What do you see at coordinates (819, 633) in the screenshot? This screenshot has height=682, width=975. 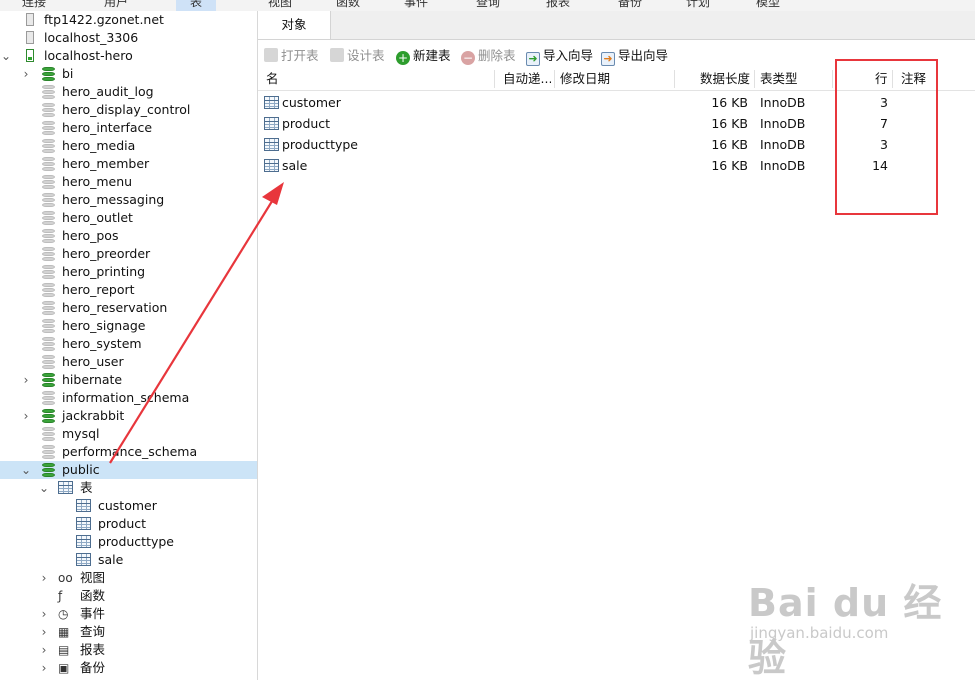 I see `watermark-url: jingyan.baidu.com` at bounding box center [819, 633].